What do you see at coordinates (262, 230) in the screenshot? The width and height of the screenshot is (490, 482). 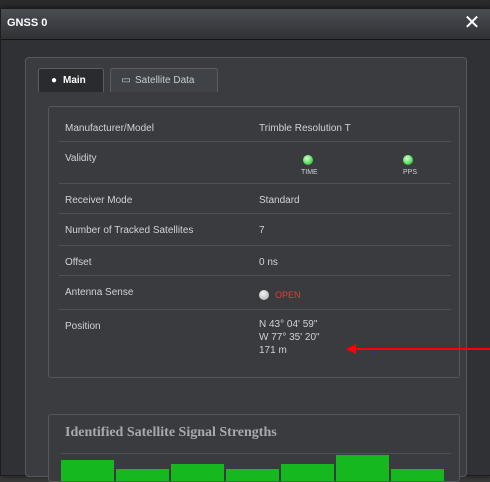 I see `tracked-satellites-value: 7` at bounding box center [262, 230].